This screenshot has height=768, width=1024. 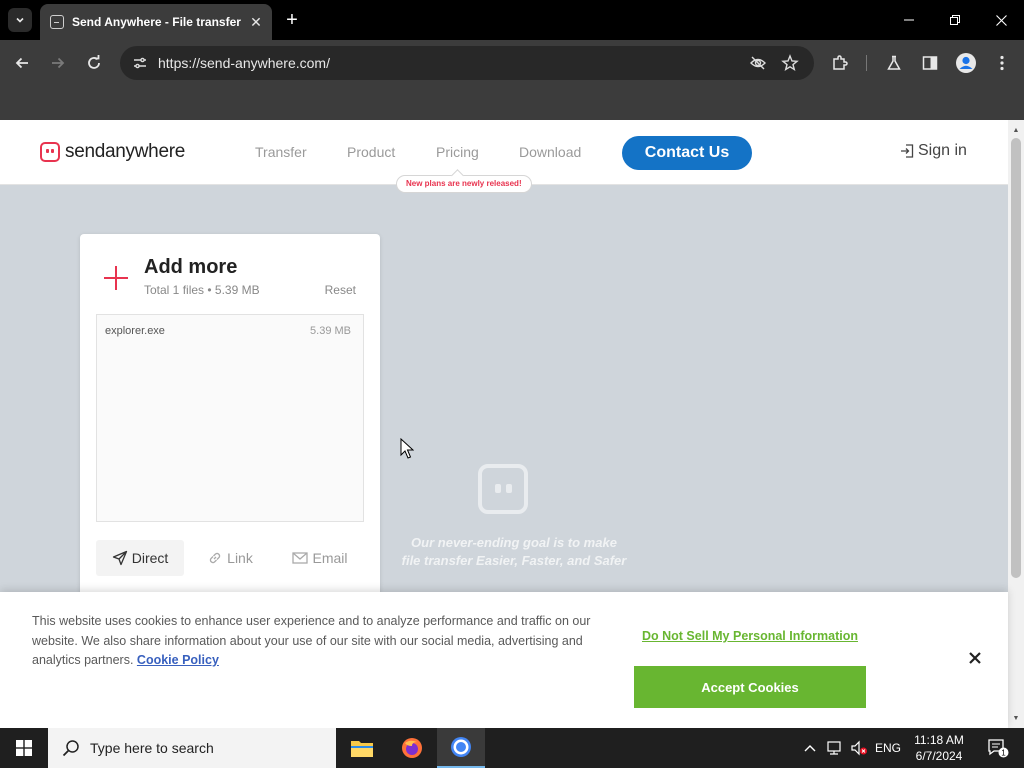 I want to click on tab-link: Link, so click(x=230, y=558).